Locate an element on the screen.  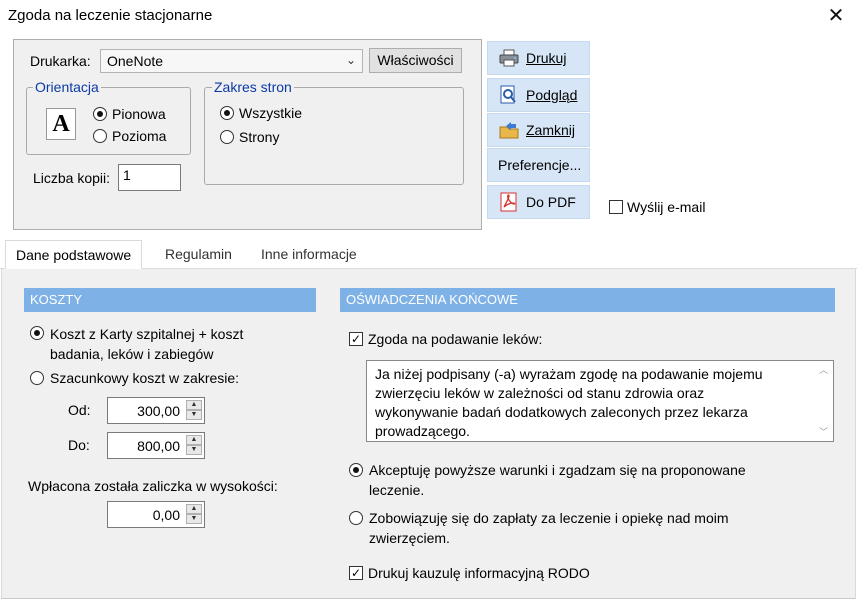
deposit-value: 0,00 is located at coordinates (166, 515).